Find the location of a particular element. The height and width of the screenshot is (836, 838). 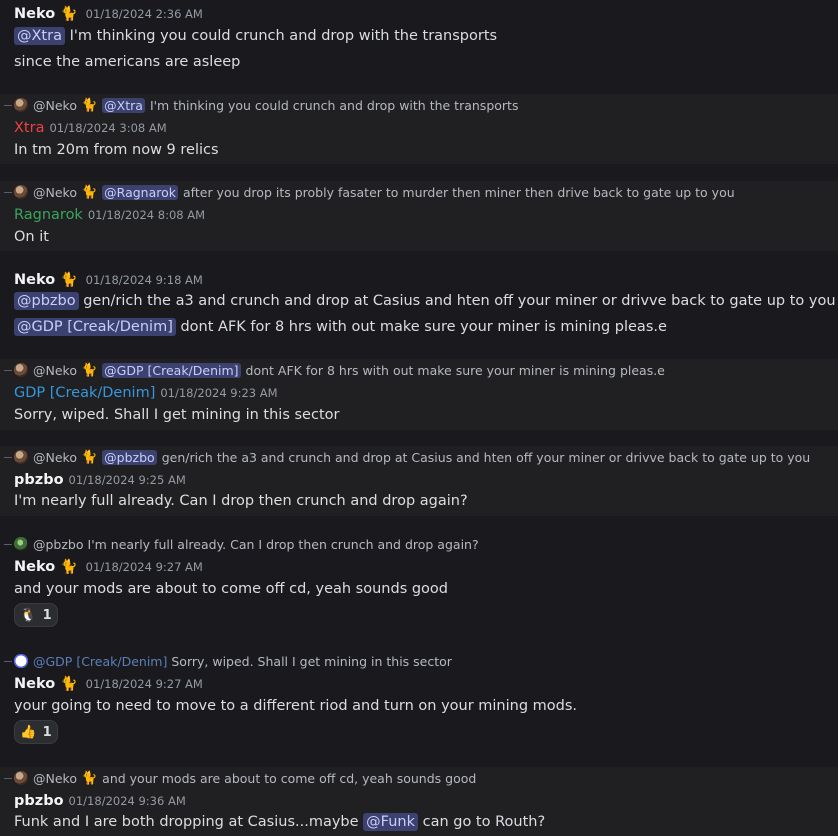

message-text: In tm 20m from now 9 relics is located at coordinates (116, 150).